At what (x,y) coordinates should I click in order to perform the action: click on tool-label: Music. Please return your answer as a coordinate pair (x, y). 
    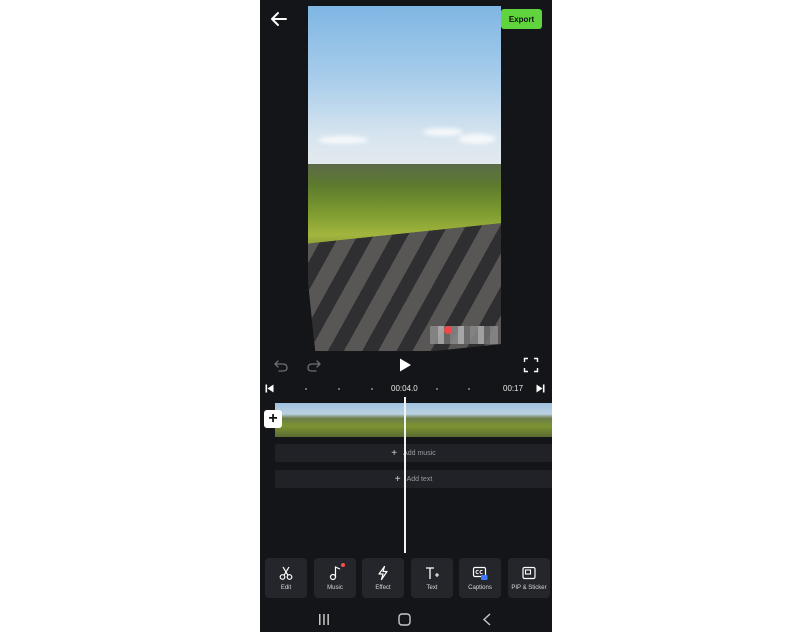
    Looking at the image, I should click on (335, 588).